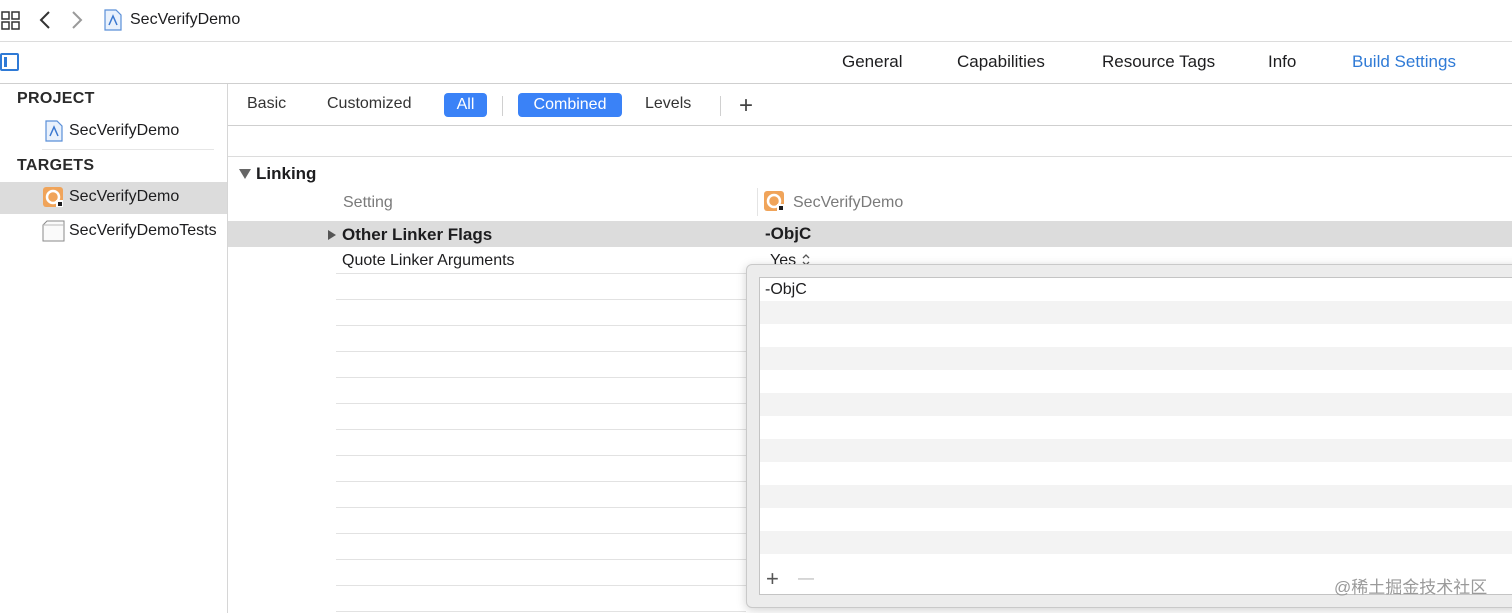 The image size is (1512, 613). Describe the element at coordinates (746, 106) in the screenshot. I see `add-setting-icon: +` at that location.